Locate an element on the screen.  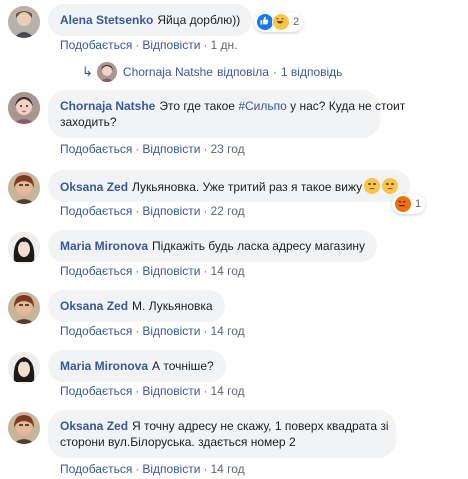
comment-text: Лукьяновка. Уже тритий раз я такое вижу is located at coordinates (247, 187).